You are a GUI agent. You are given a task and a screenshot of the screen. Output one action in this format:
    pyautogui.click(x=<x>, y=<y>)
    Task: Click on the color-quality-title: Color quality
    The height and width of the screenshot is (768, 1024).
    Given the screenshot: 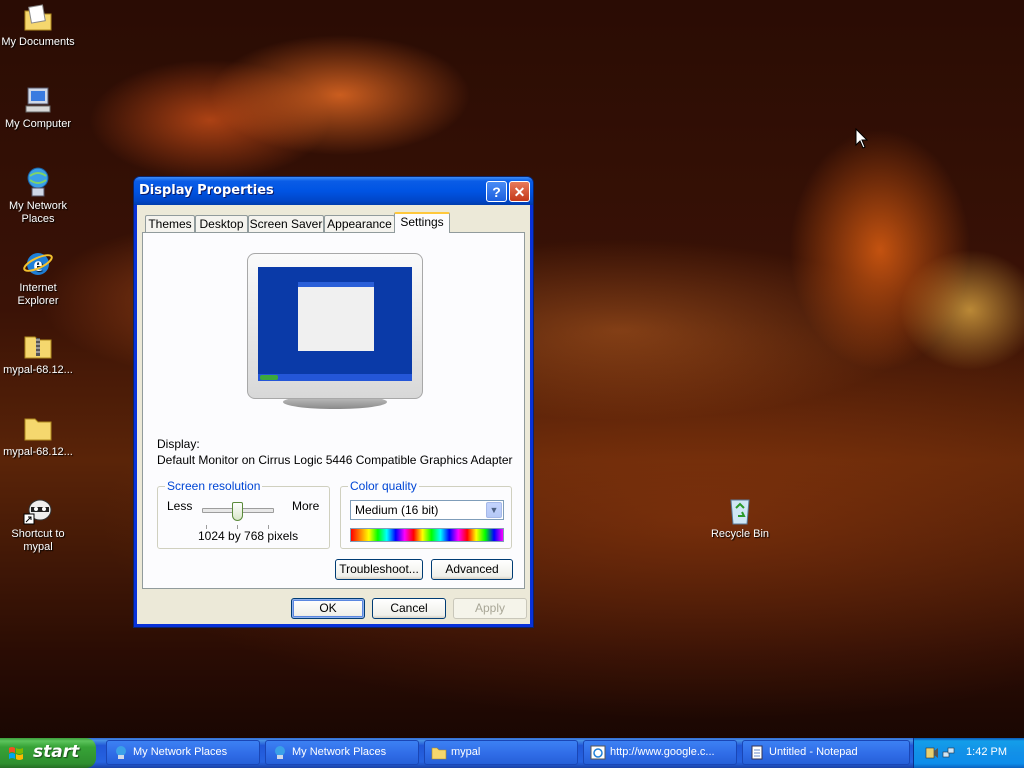 What is the action you would take?
    pyautogui.click(x=383, y=486)
    